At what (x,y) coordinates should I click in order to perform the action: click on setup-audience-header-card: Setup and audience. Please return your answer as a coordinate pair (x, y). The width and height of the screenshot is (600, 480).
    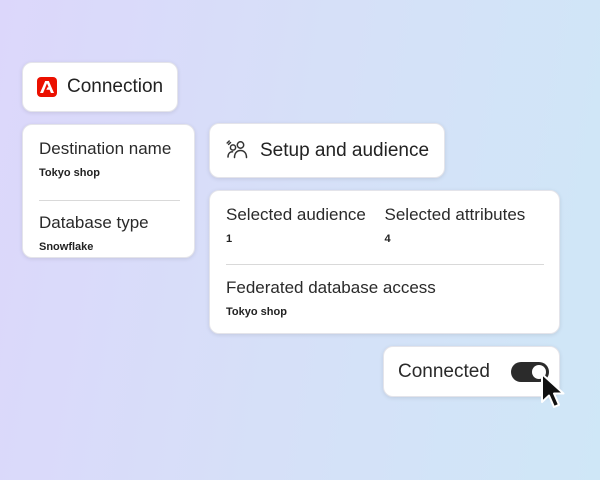
    Looking at the image, I should click on (327, 150).